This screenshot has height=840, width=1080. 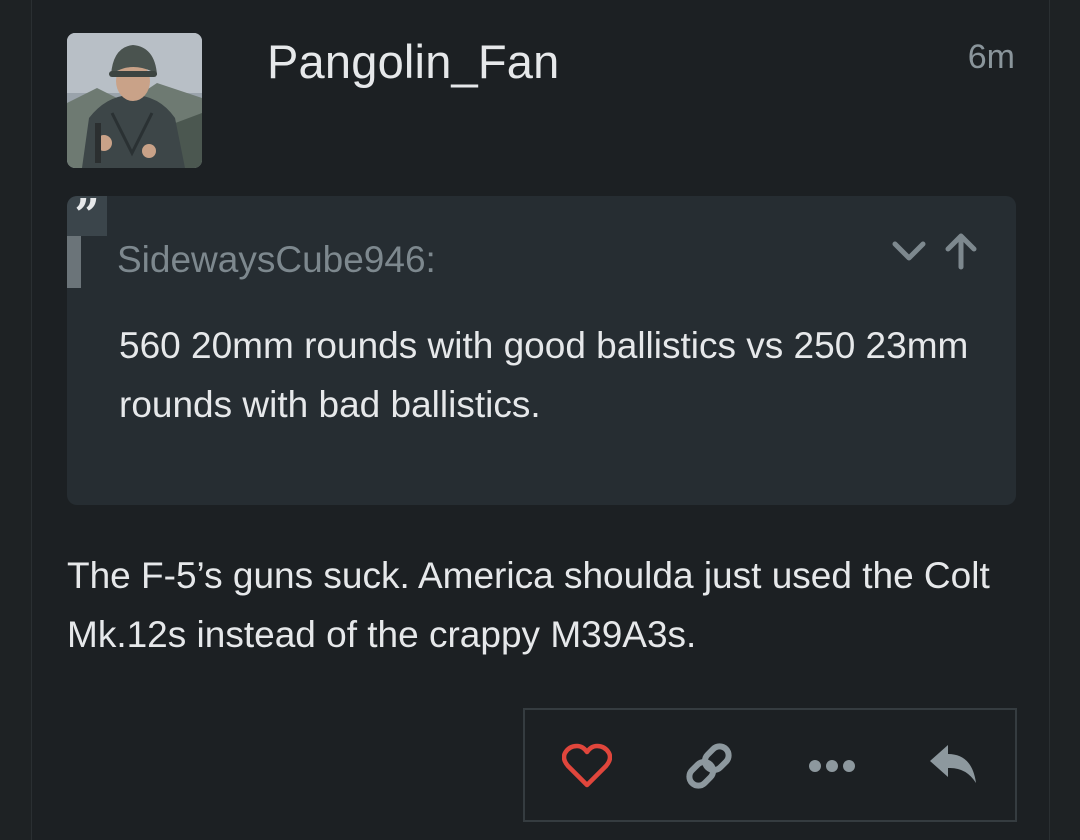 I want to click on copy-link-button, so click(x=709, y=766).